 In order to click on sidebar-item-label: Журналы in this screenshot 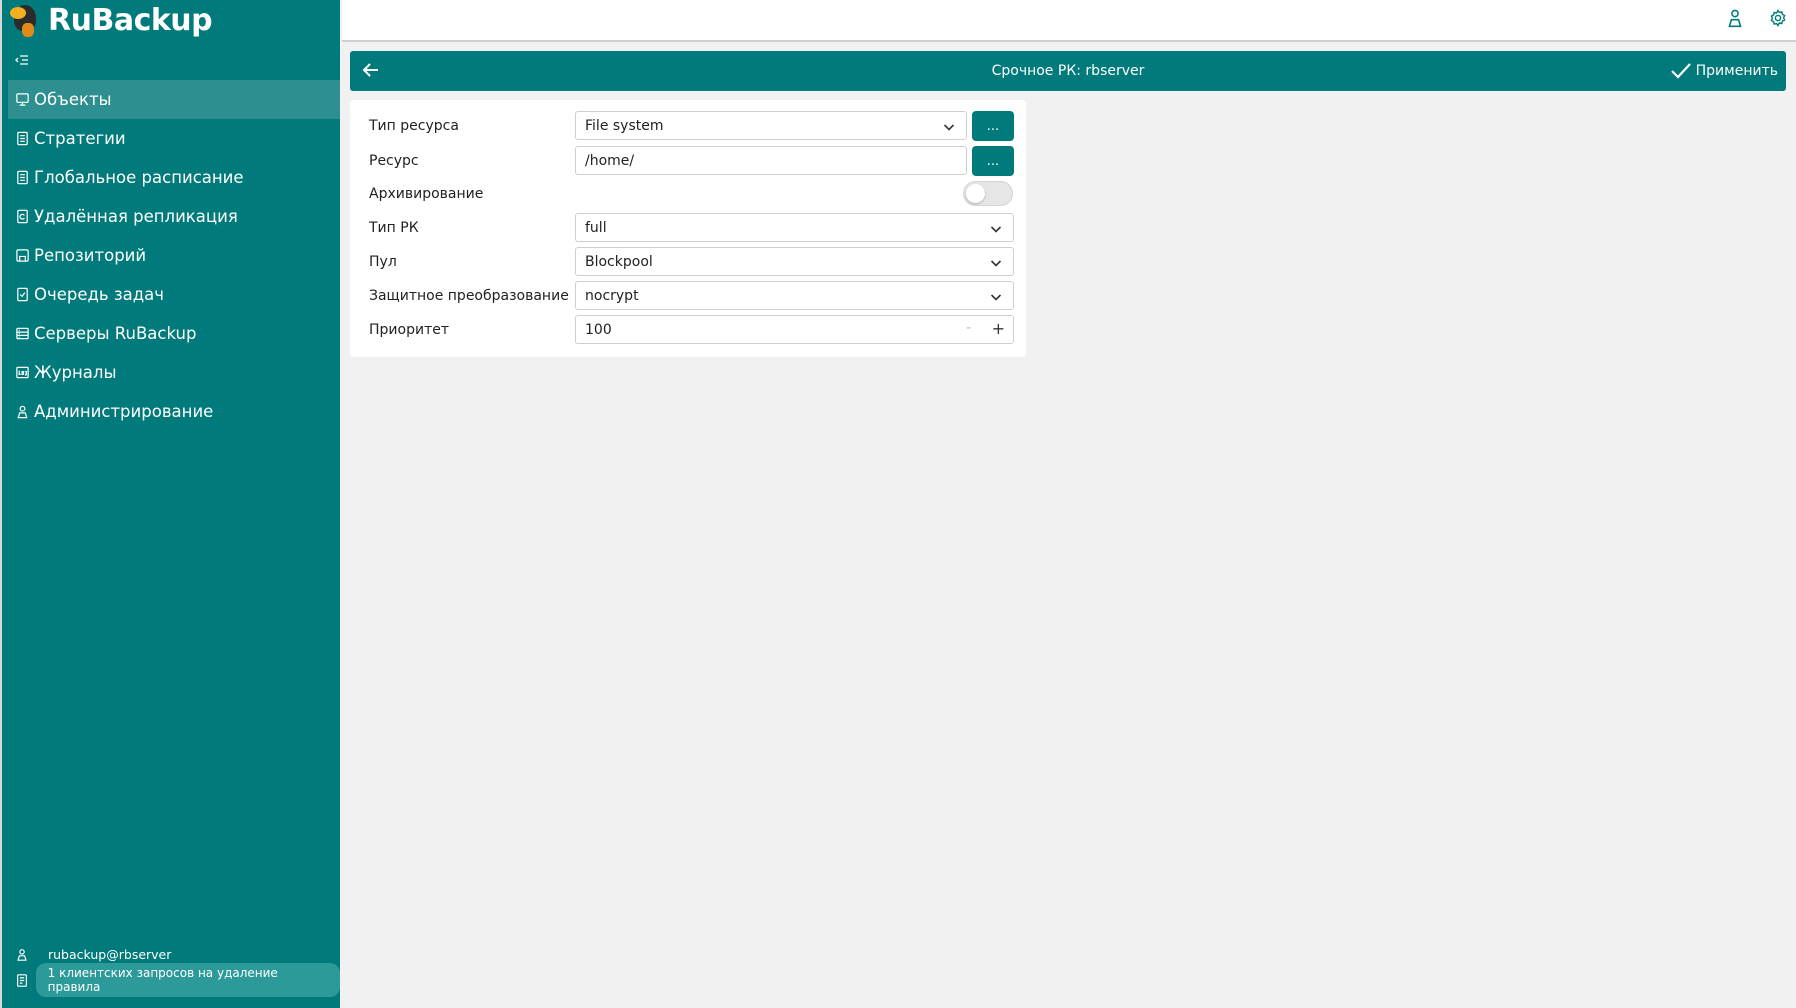, I will do `click(75, 372)`.